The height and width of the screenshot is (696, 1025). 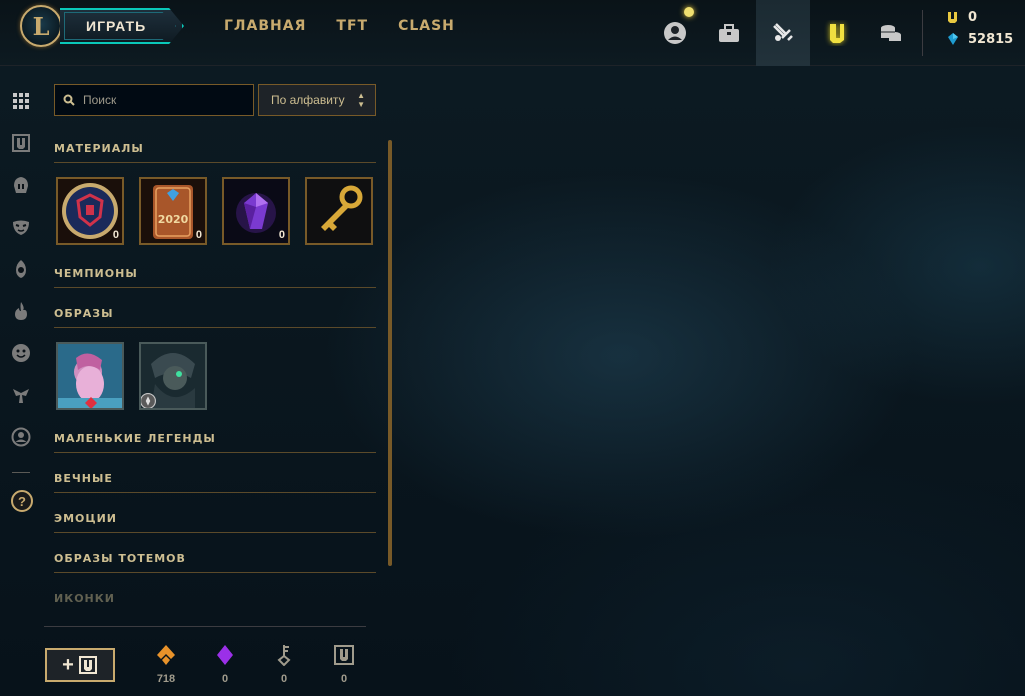 What do you see at coordinates (973, 17) in the screenshot?
I see `riot-points-value: 0` at bounding box center [973, 17].